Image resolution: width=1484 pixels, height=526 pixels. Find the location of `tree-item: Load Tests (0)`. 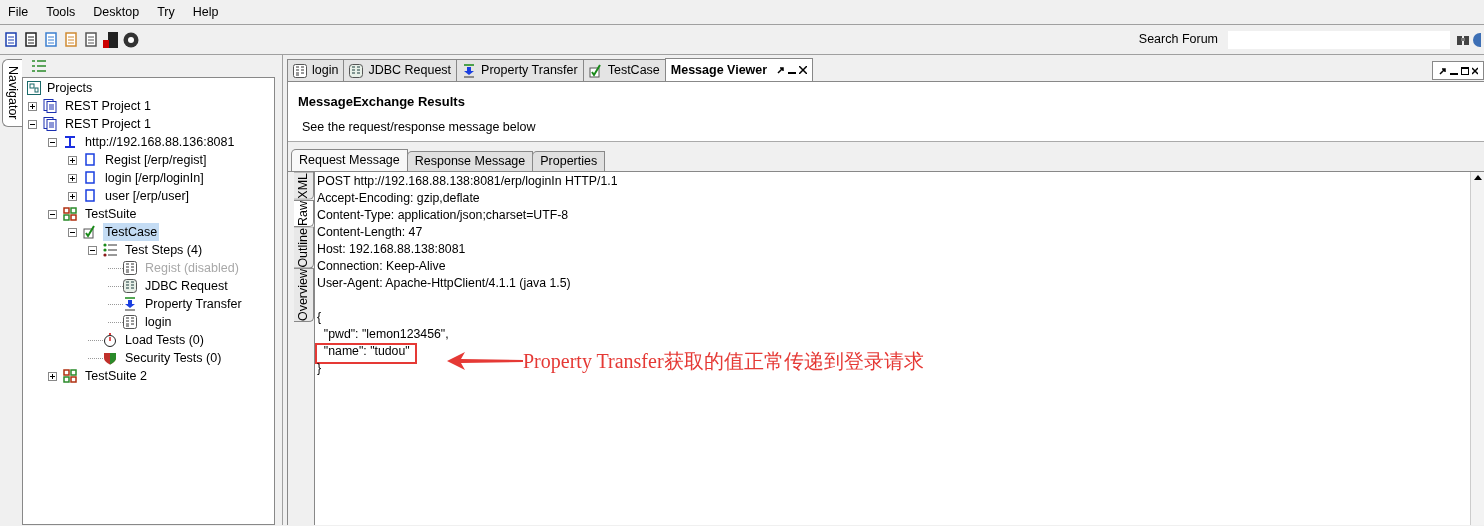

tree-item: Load Tests (0) is located at coordinates (164, 340).